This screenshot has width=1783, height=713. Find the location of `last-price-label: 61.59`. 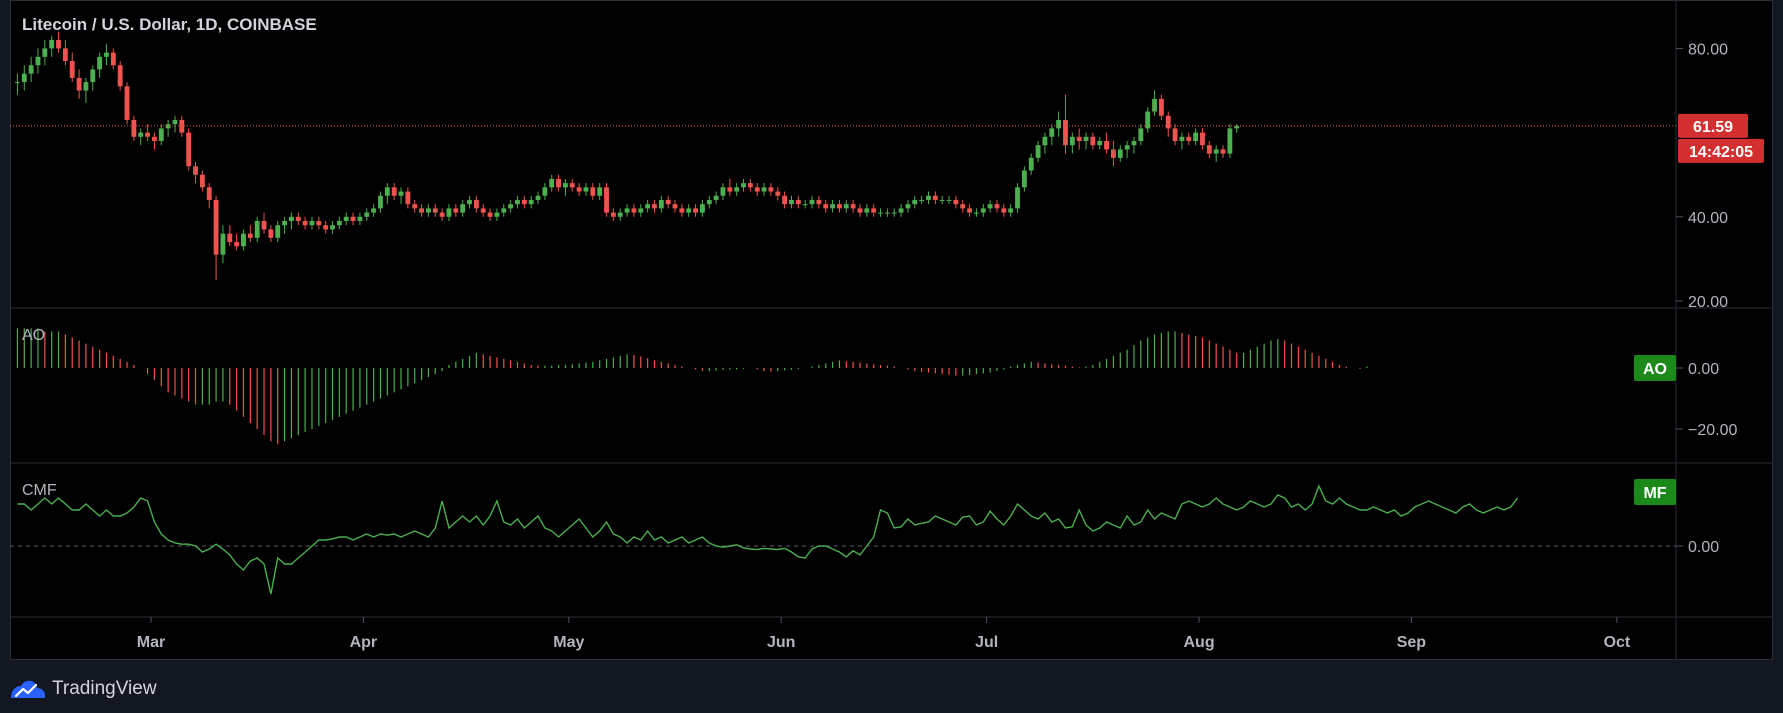

last-price-label: 61.59 is located at coordinates (1713, 127).